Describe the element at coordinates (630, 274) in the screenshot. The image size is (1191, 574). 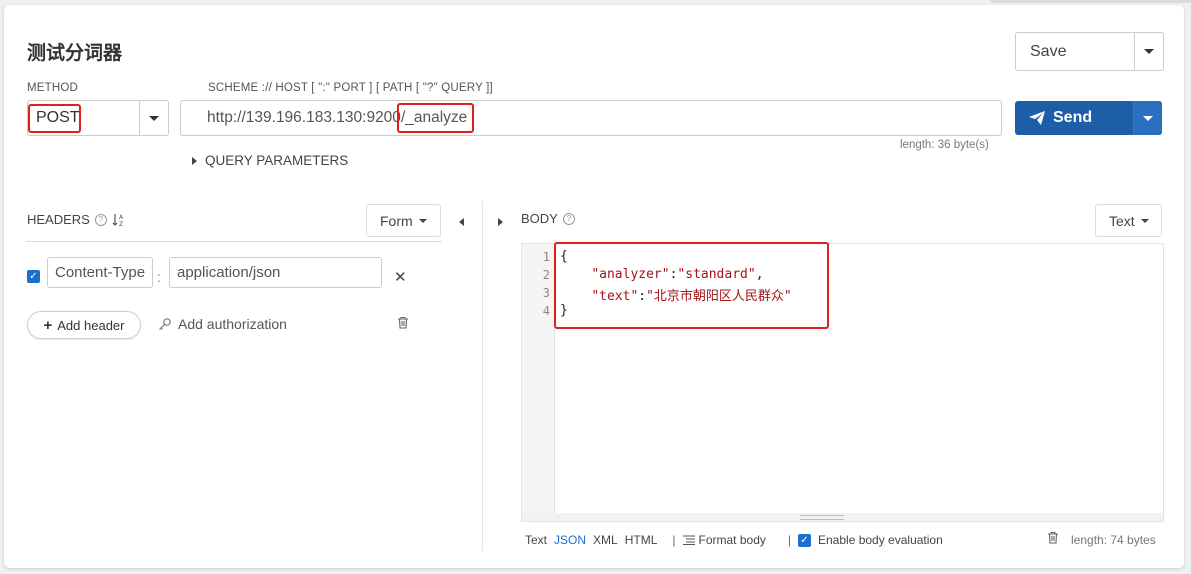
I see `json-key: "analyzer"` at that location.